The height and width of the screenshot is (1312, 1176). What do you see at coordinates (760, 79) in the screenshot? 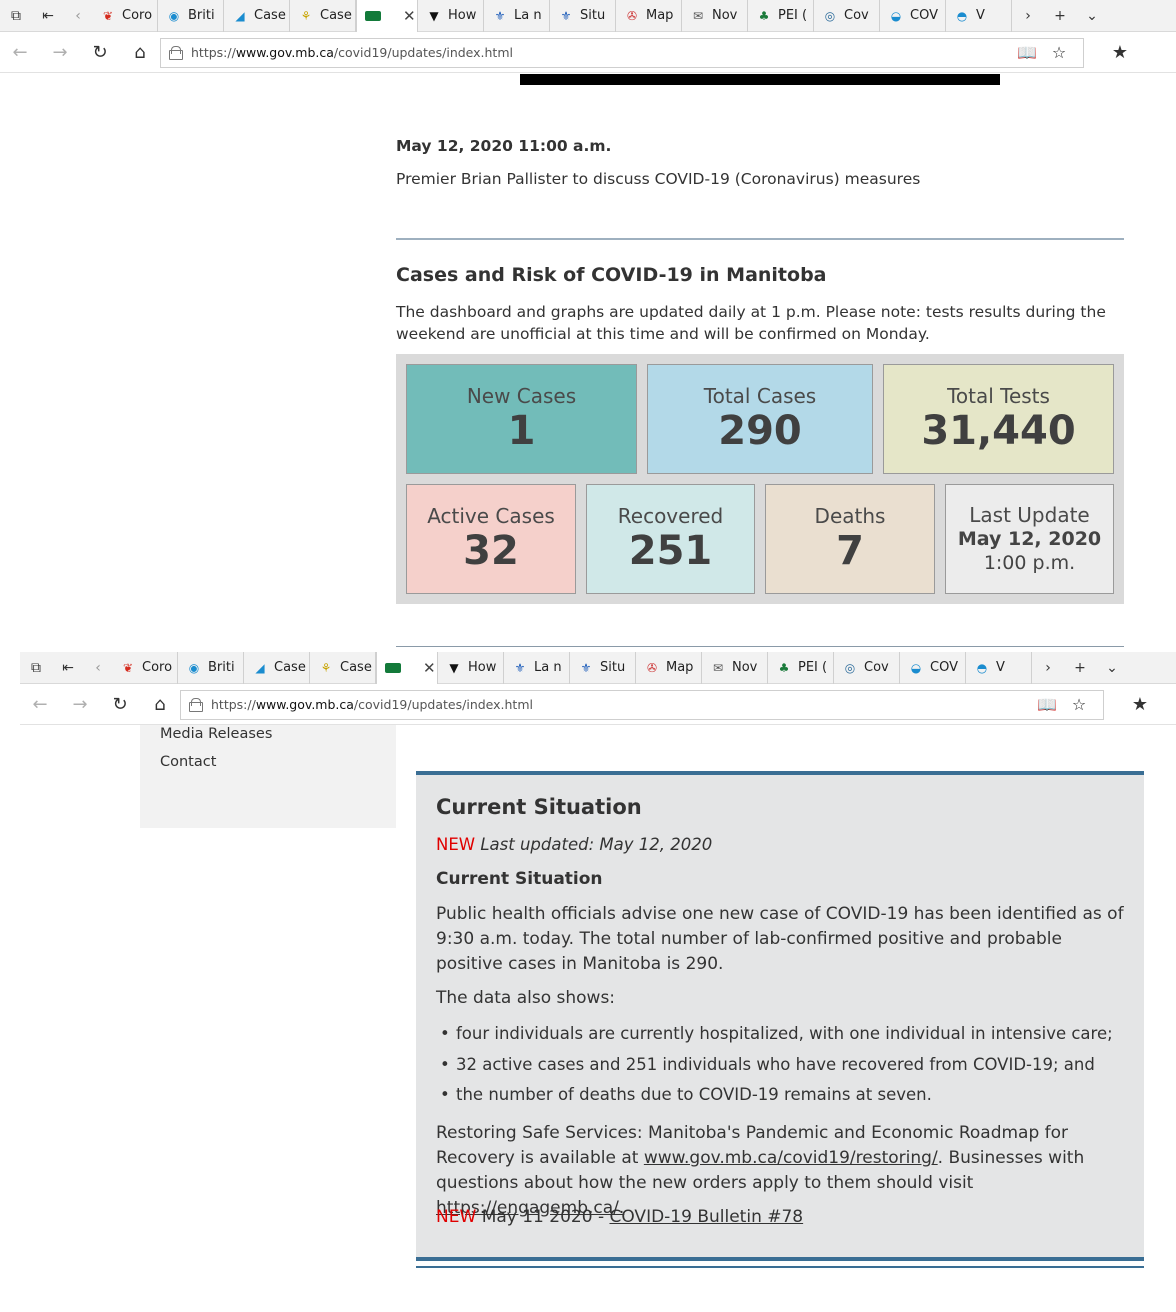
I see `video-bar` at bounding box center [760, 79].